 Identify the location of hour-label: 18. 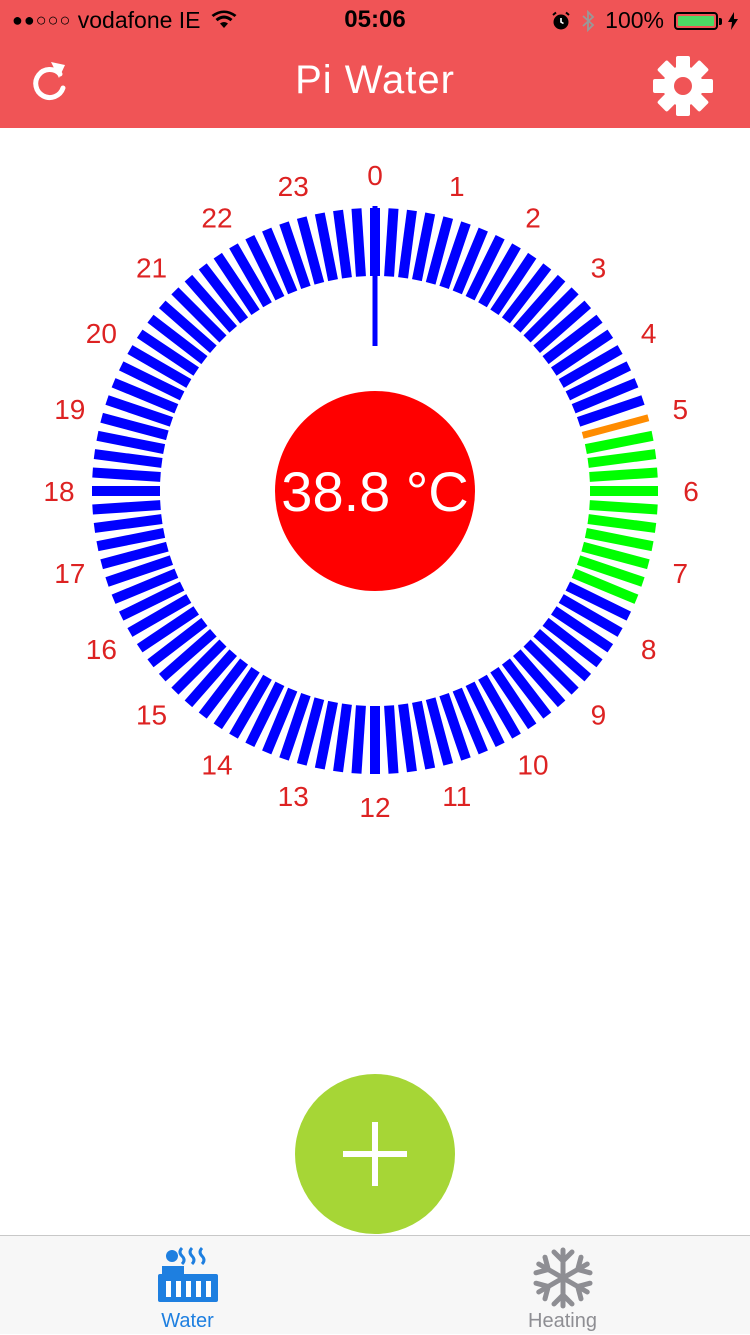
(58, 491).